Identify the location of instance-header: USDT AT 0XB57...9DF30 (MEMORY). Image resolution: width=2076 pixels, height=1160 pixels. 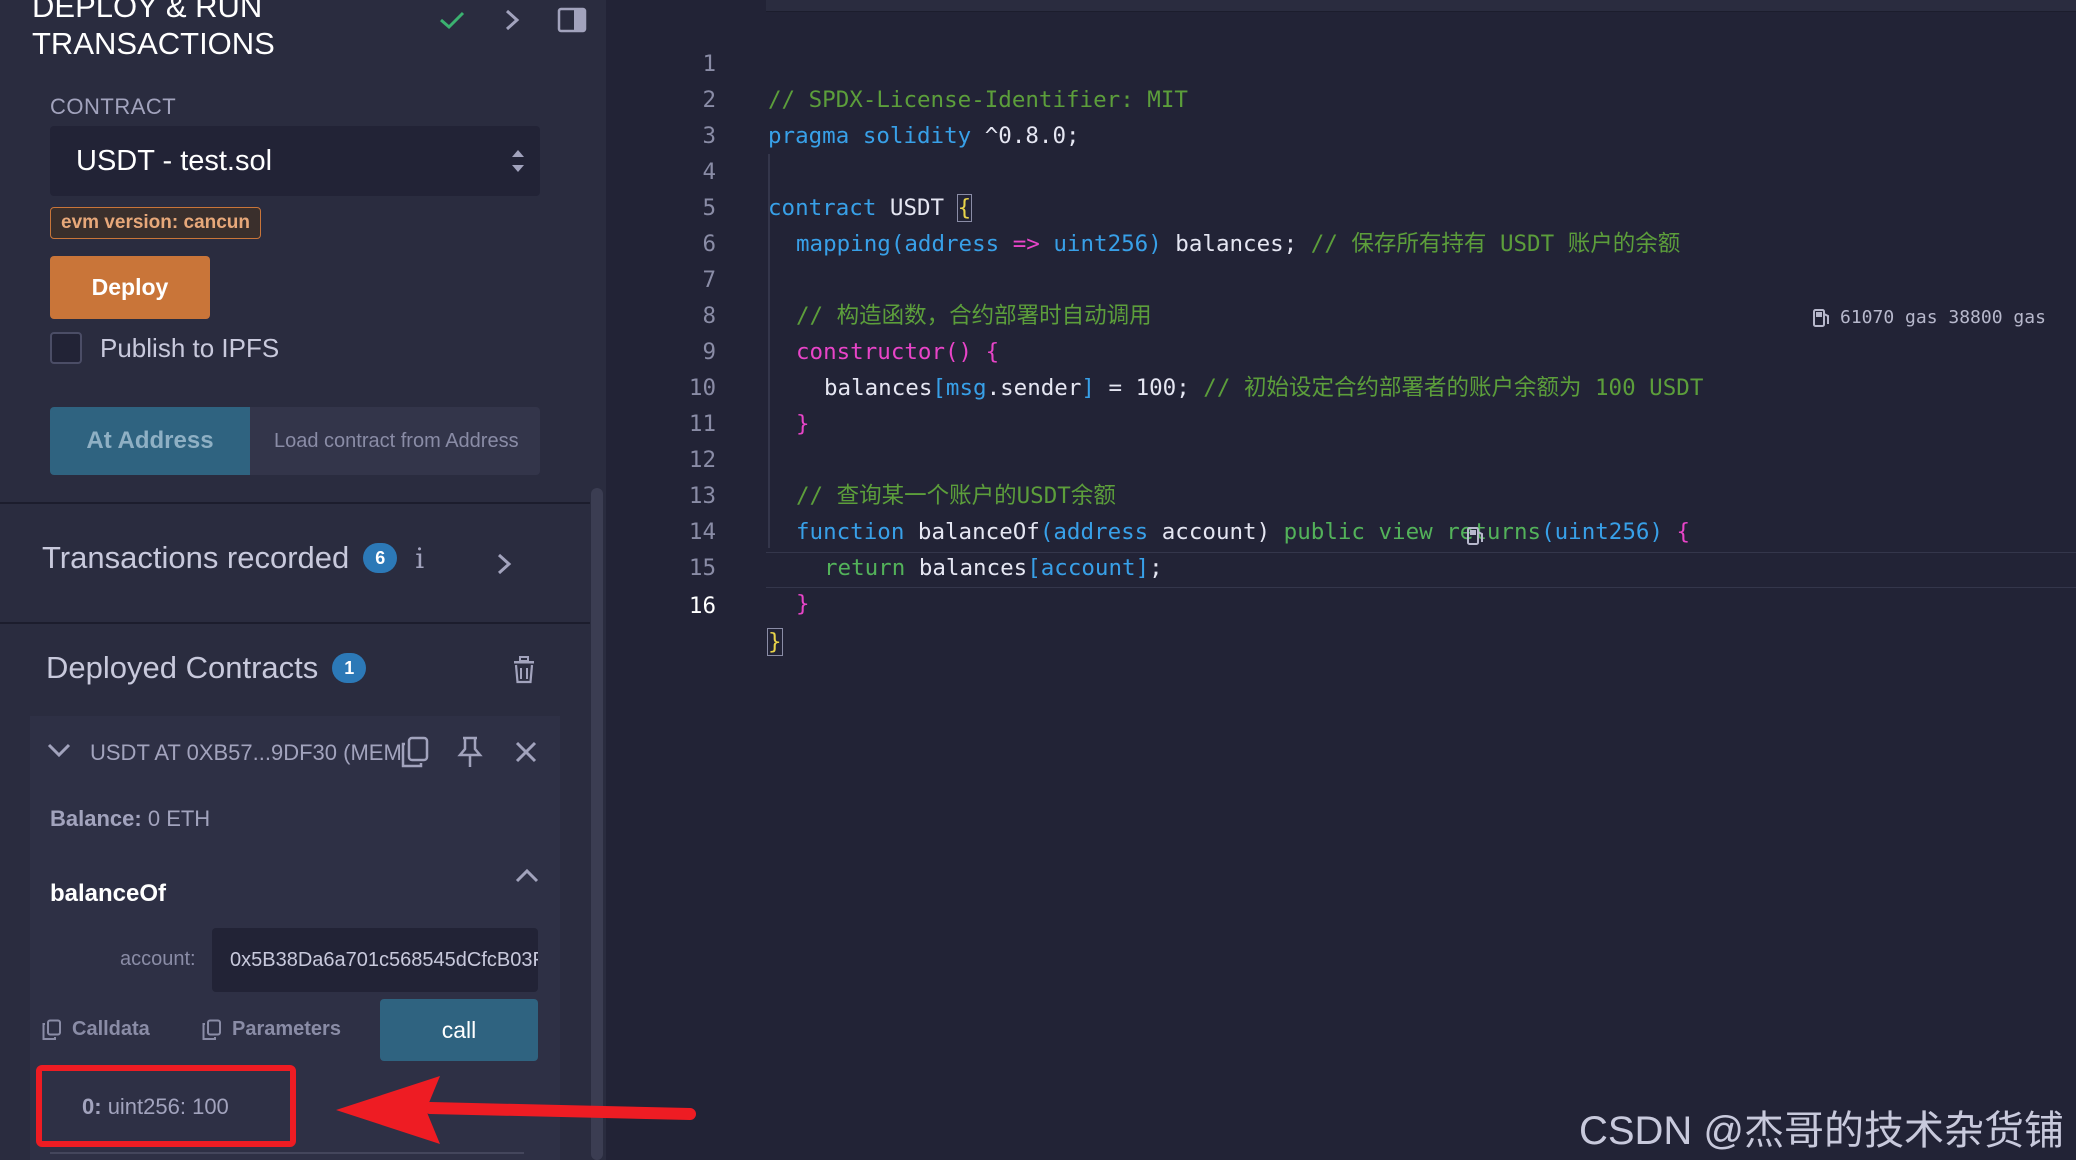
(295, 752).